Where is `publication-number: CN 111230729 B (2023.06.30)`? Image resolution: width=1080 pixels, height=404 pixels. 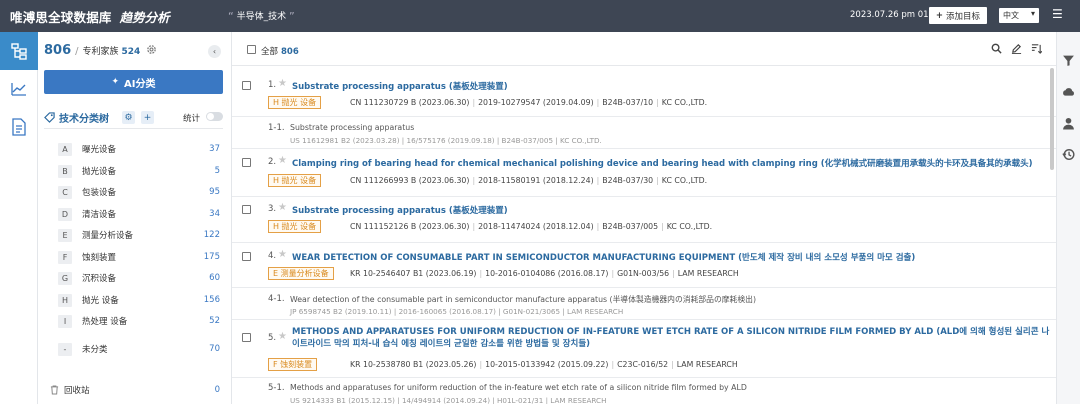
publication-number: CN 111230729 B (2023.06.30) is located at coordinates (409, 102).